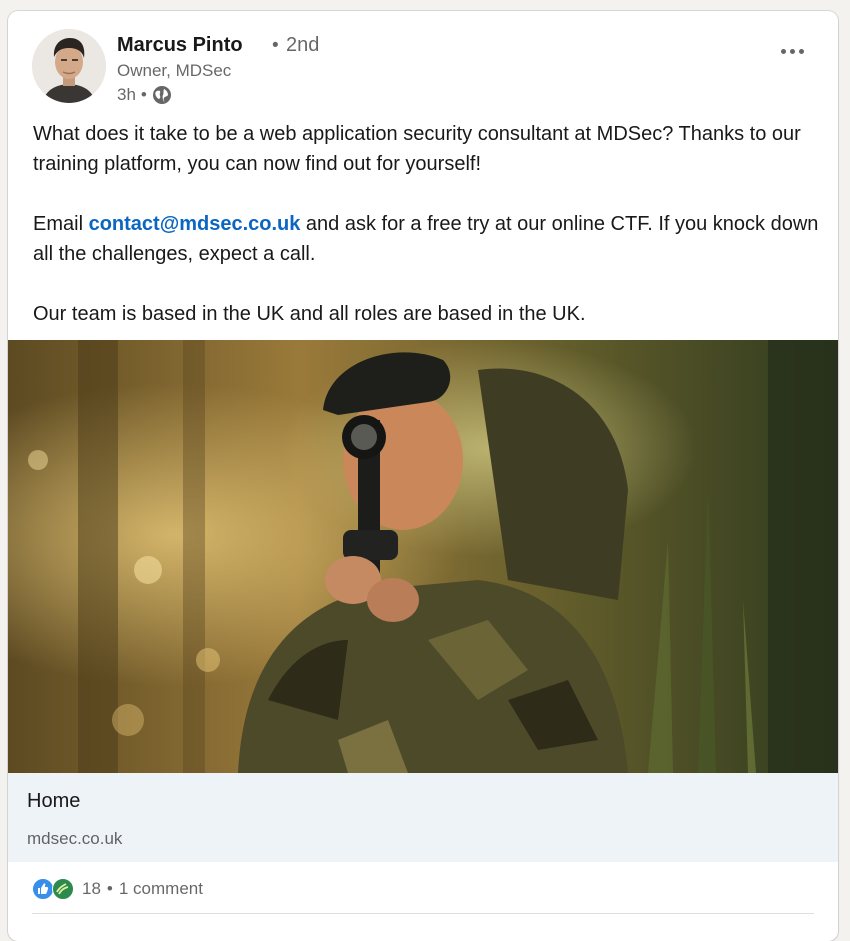 The height and width of the screenshot is (941, 850). Describe the element at coordinates (117, 889) in the screenshot. I see `social-counts: 18 • 1 comment` at that location.